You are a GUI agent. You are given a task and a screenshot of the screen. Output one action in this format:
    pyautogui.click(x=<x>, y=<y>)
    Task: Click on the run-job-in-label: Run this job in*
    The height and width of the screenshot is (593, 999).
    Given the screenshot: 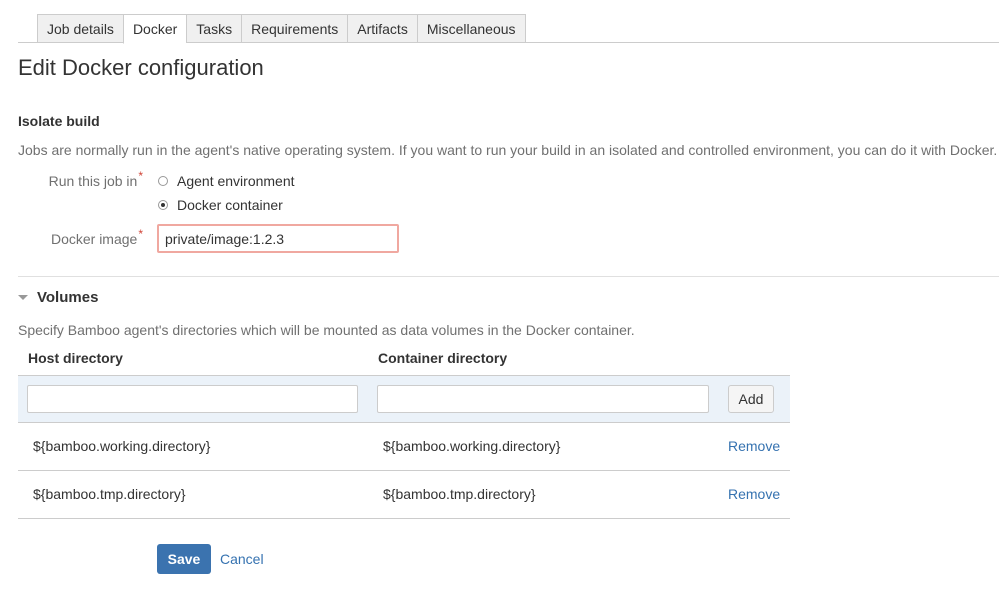 What is the action you would take?
    pyautogui.click(x=91, y=179)
    